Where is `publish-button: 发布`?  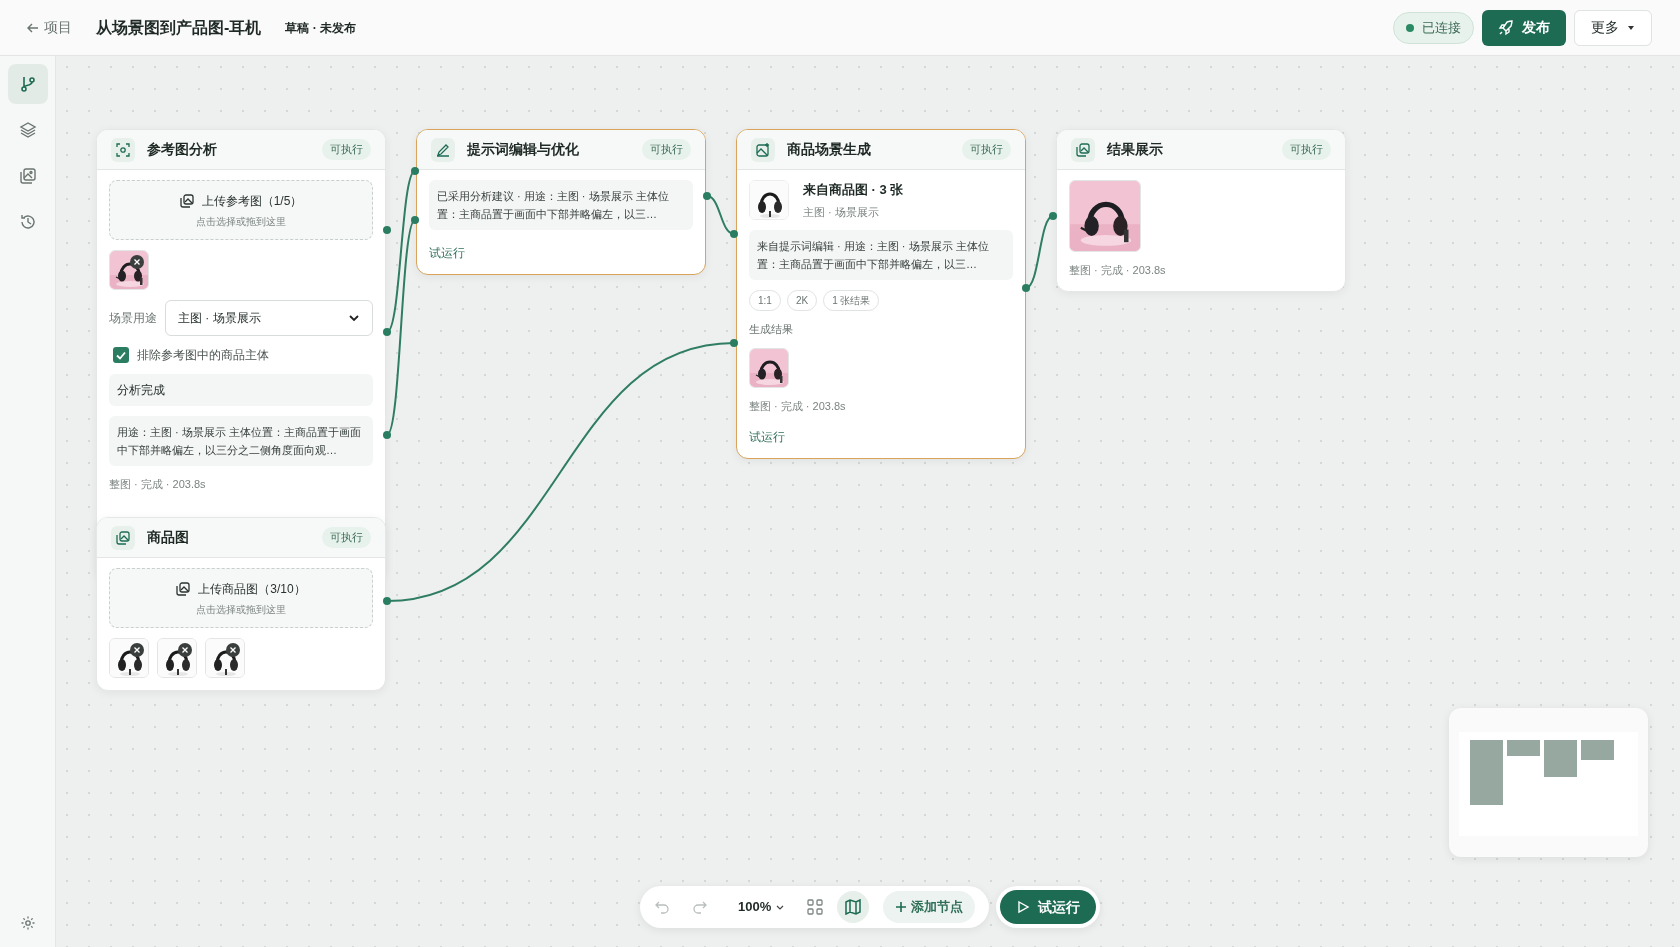
publish-button: 发布 is located at coordinates (1524, 27).